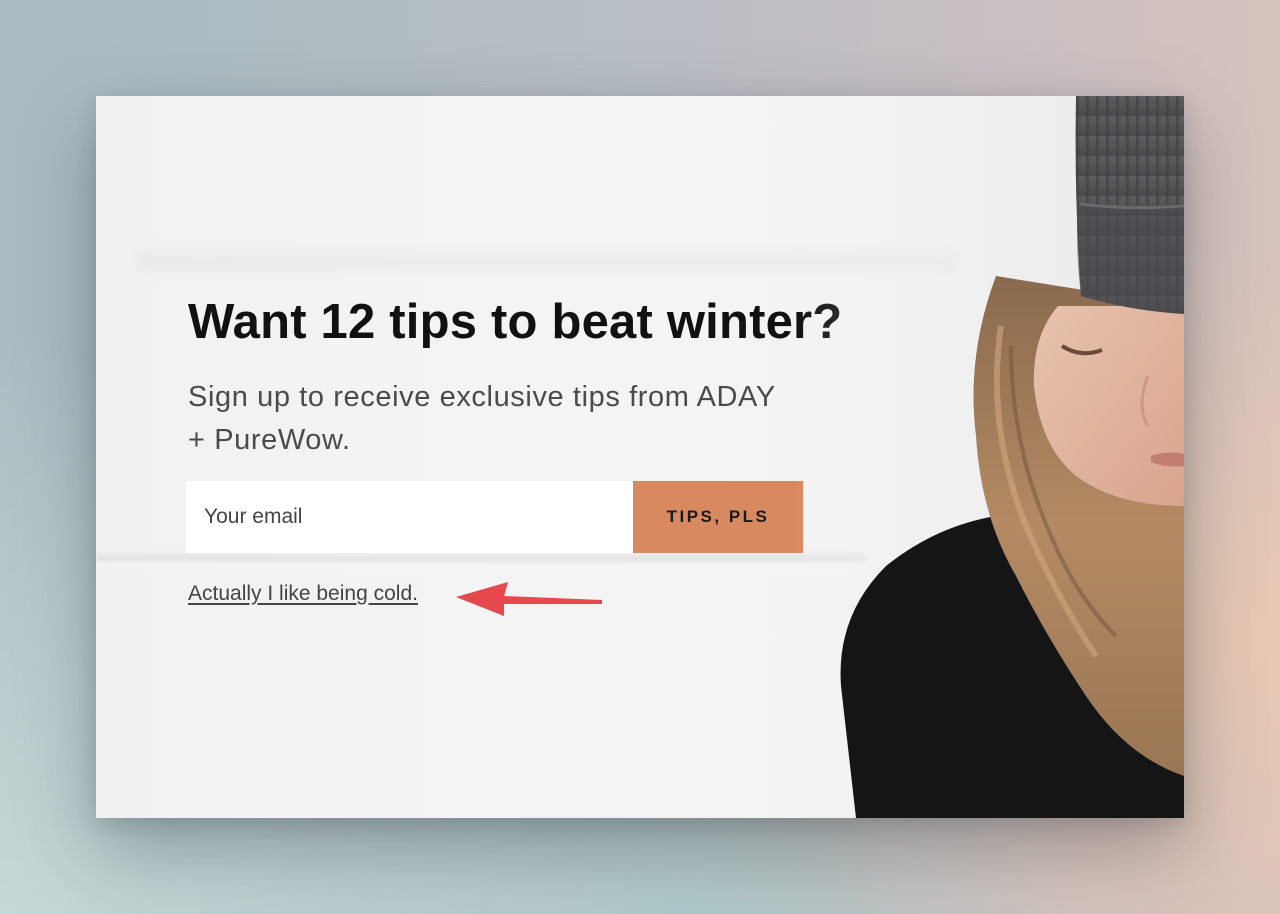 This screenshot has width=1280, height=914. Describe the element at coordinates (409, 517) in the screenshot. I see `email-input` at that location.